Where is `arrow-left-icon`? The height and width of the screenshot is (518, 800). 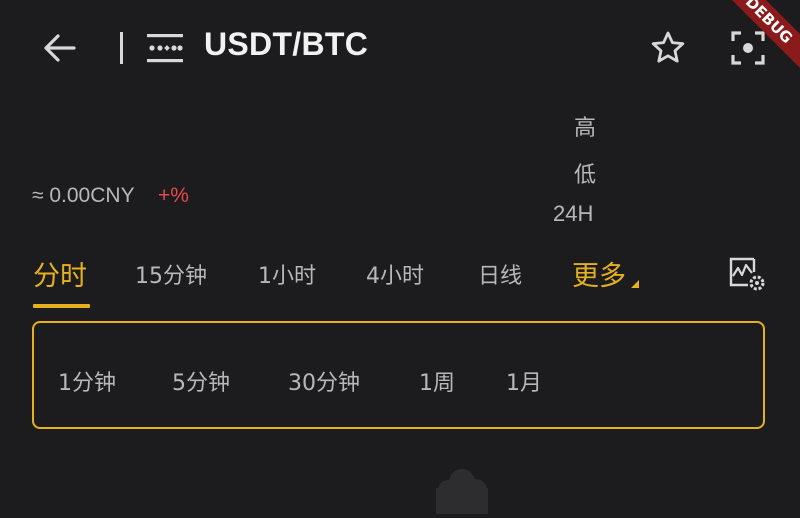
arrow-left-icon is located at coordinates (60, 48).